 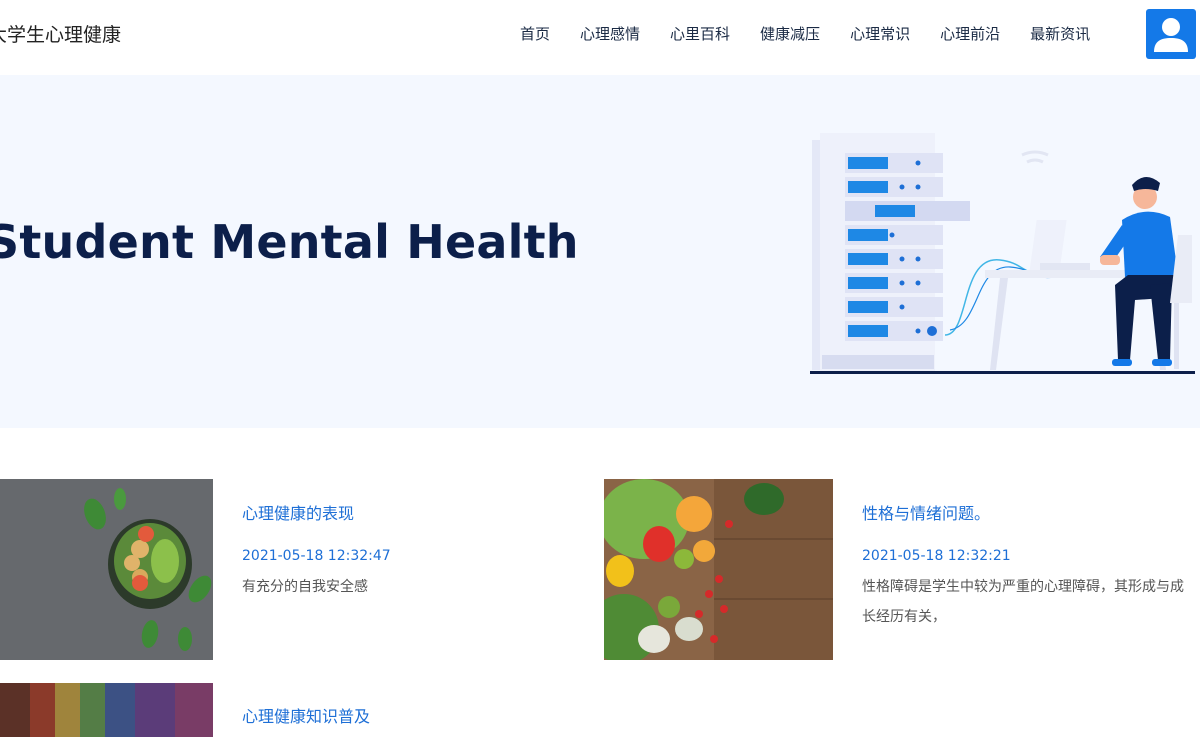 I want to click on article-summary: 性格障碍是学生中较为严重的心理障碍，其形成与成长经历有关，, so click(x=1023, y=602).